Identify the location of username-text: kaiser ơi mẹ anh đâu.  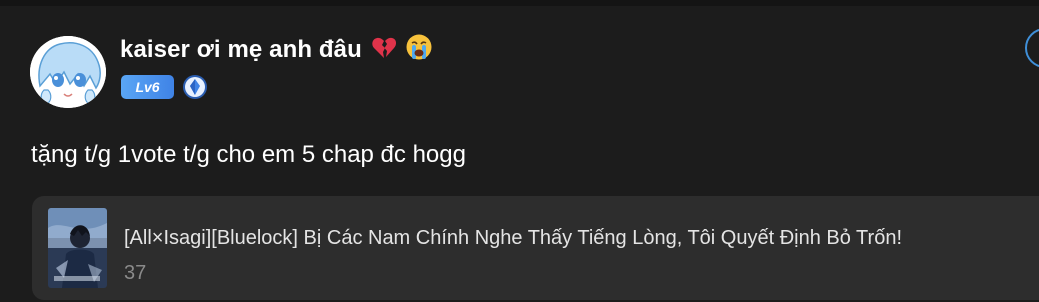
(241, 49).